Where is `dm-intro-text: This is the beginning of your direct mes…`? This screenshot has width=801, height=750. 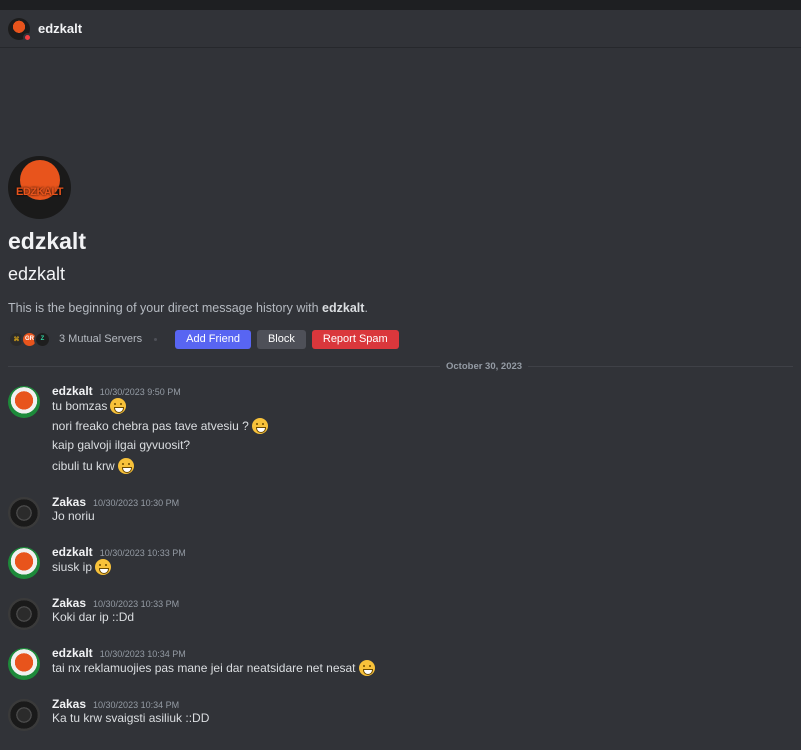 dm-intro-text: This is the beginning of your direct mes… is located at coordinates (188, 308).